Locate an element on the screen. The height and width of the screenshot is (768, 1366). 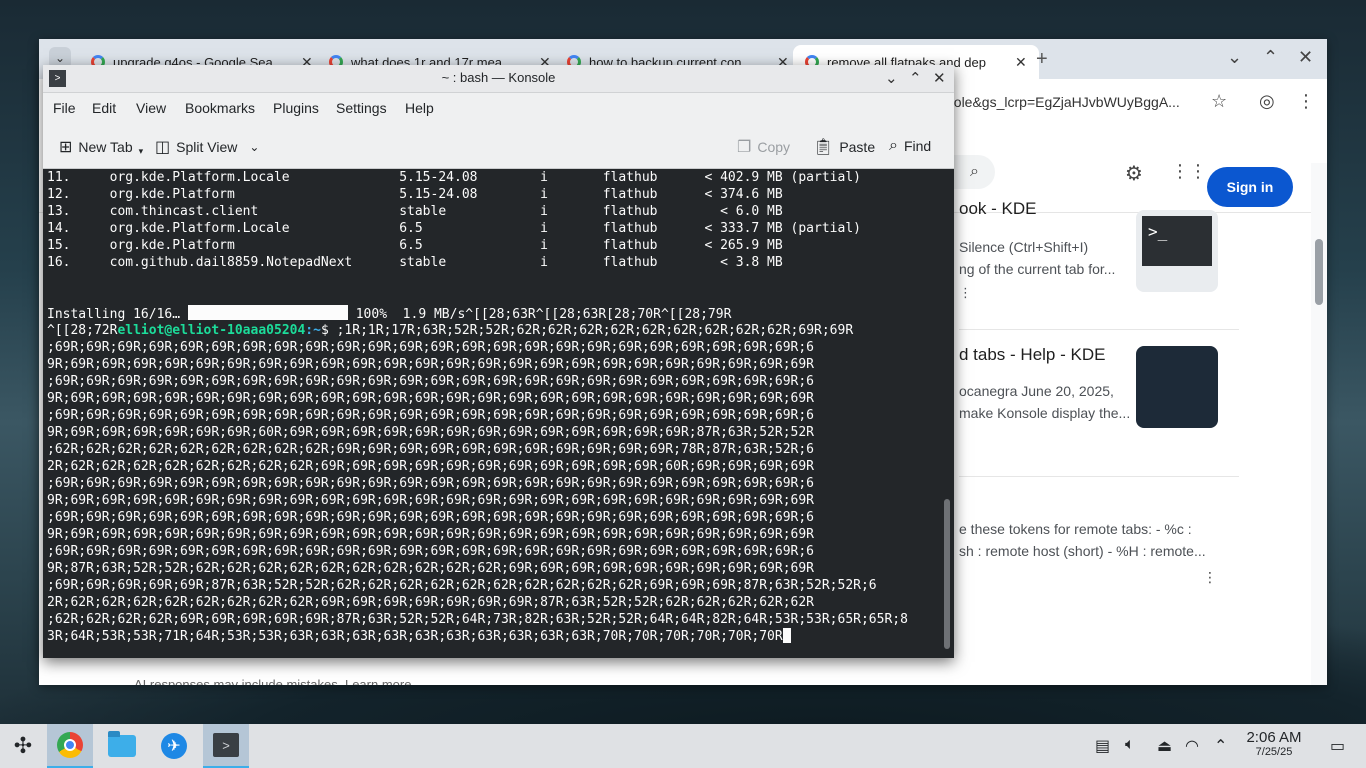
konsole-icon: > is located at coordinates (226, 745).